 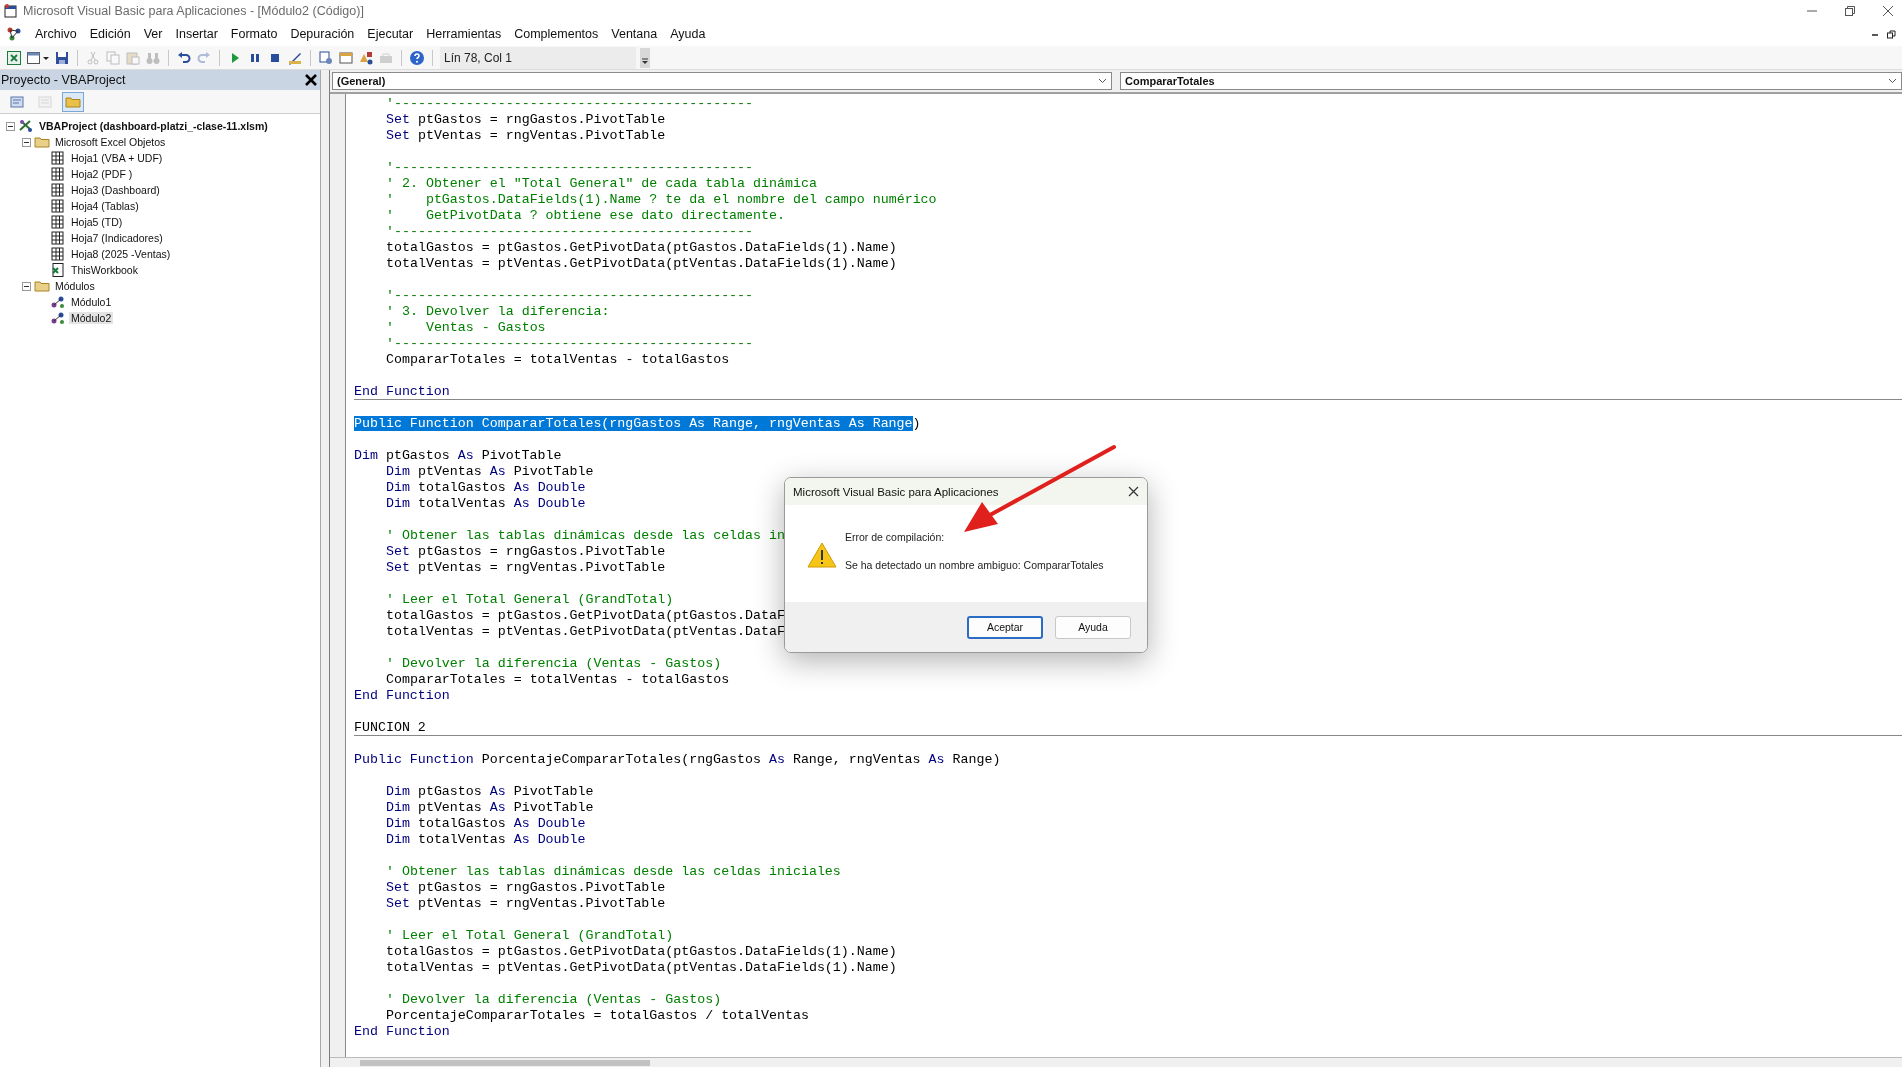 I want to click on code-line: PorcentajeCompararTotales = totalGastos / totalVentas, so click(x=597, y=1016).